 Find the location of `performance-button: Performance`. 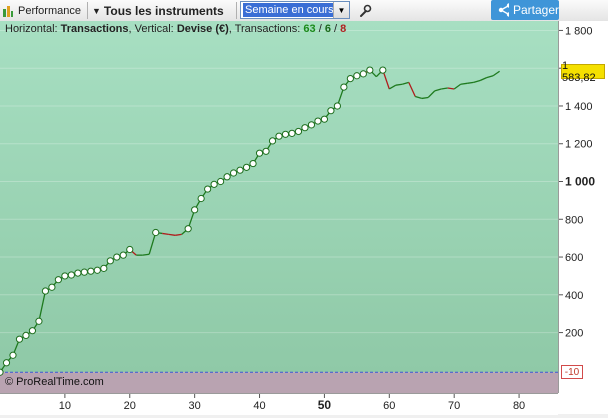

performance-button: Performance is located at coordinates (43, 10).